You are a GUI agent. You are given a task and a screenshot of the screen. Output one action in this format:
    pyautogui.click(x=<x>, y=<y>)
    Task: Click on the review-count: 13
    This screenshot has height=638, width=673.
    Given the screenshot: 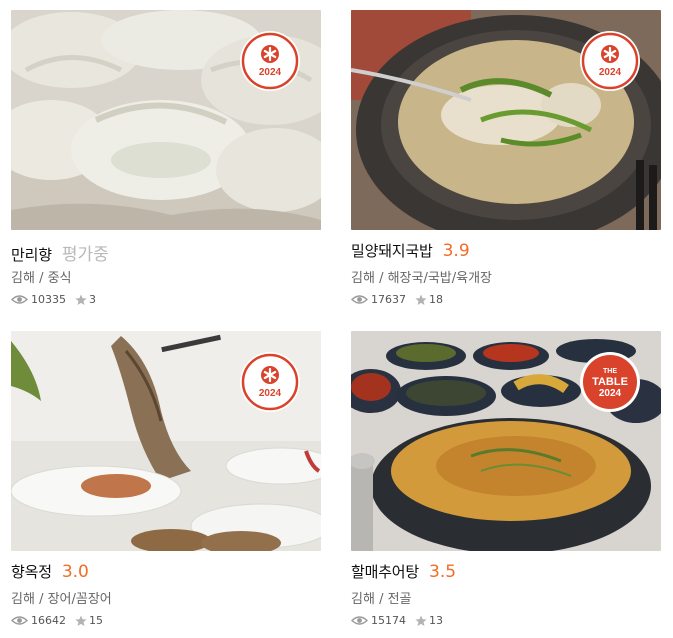 What is the action you would take?
    pyautogui.click(x=436, y=620)
    